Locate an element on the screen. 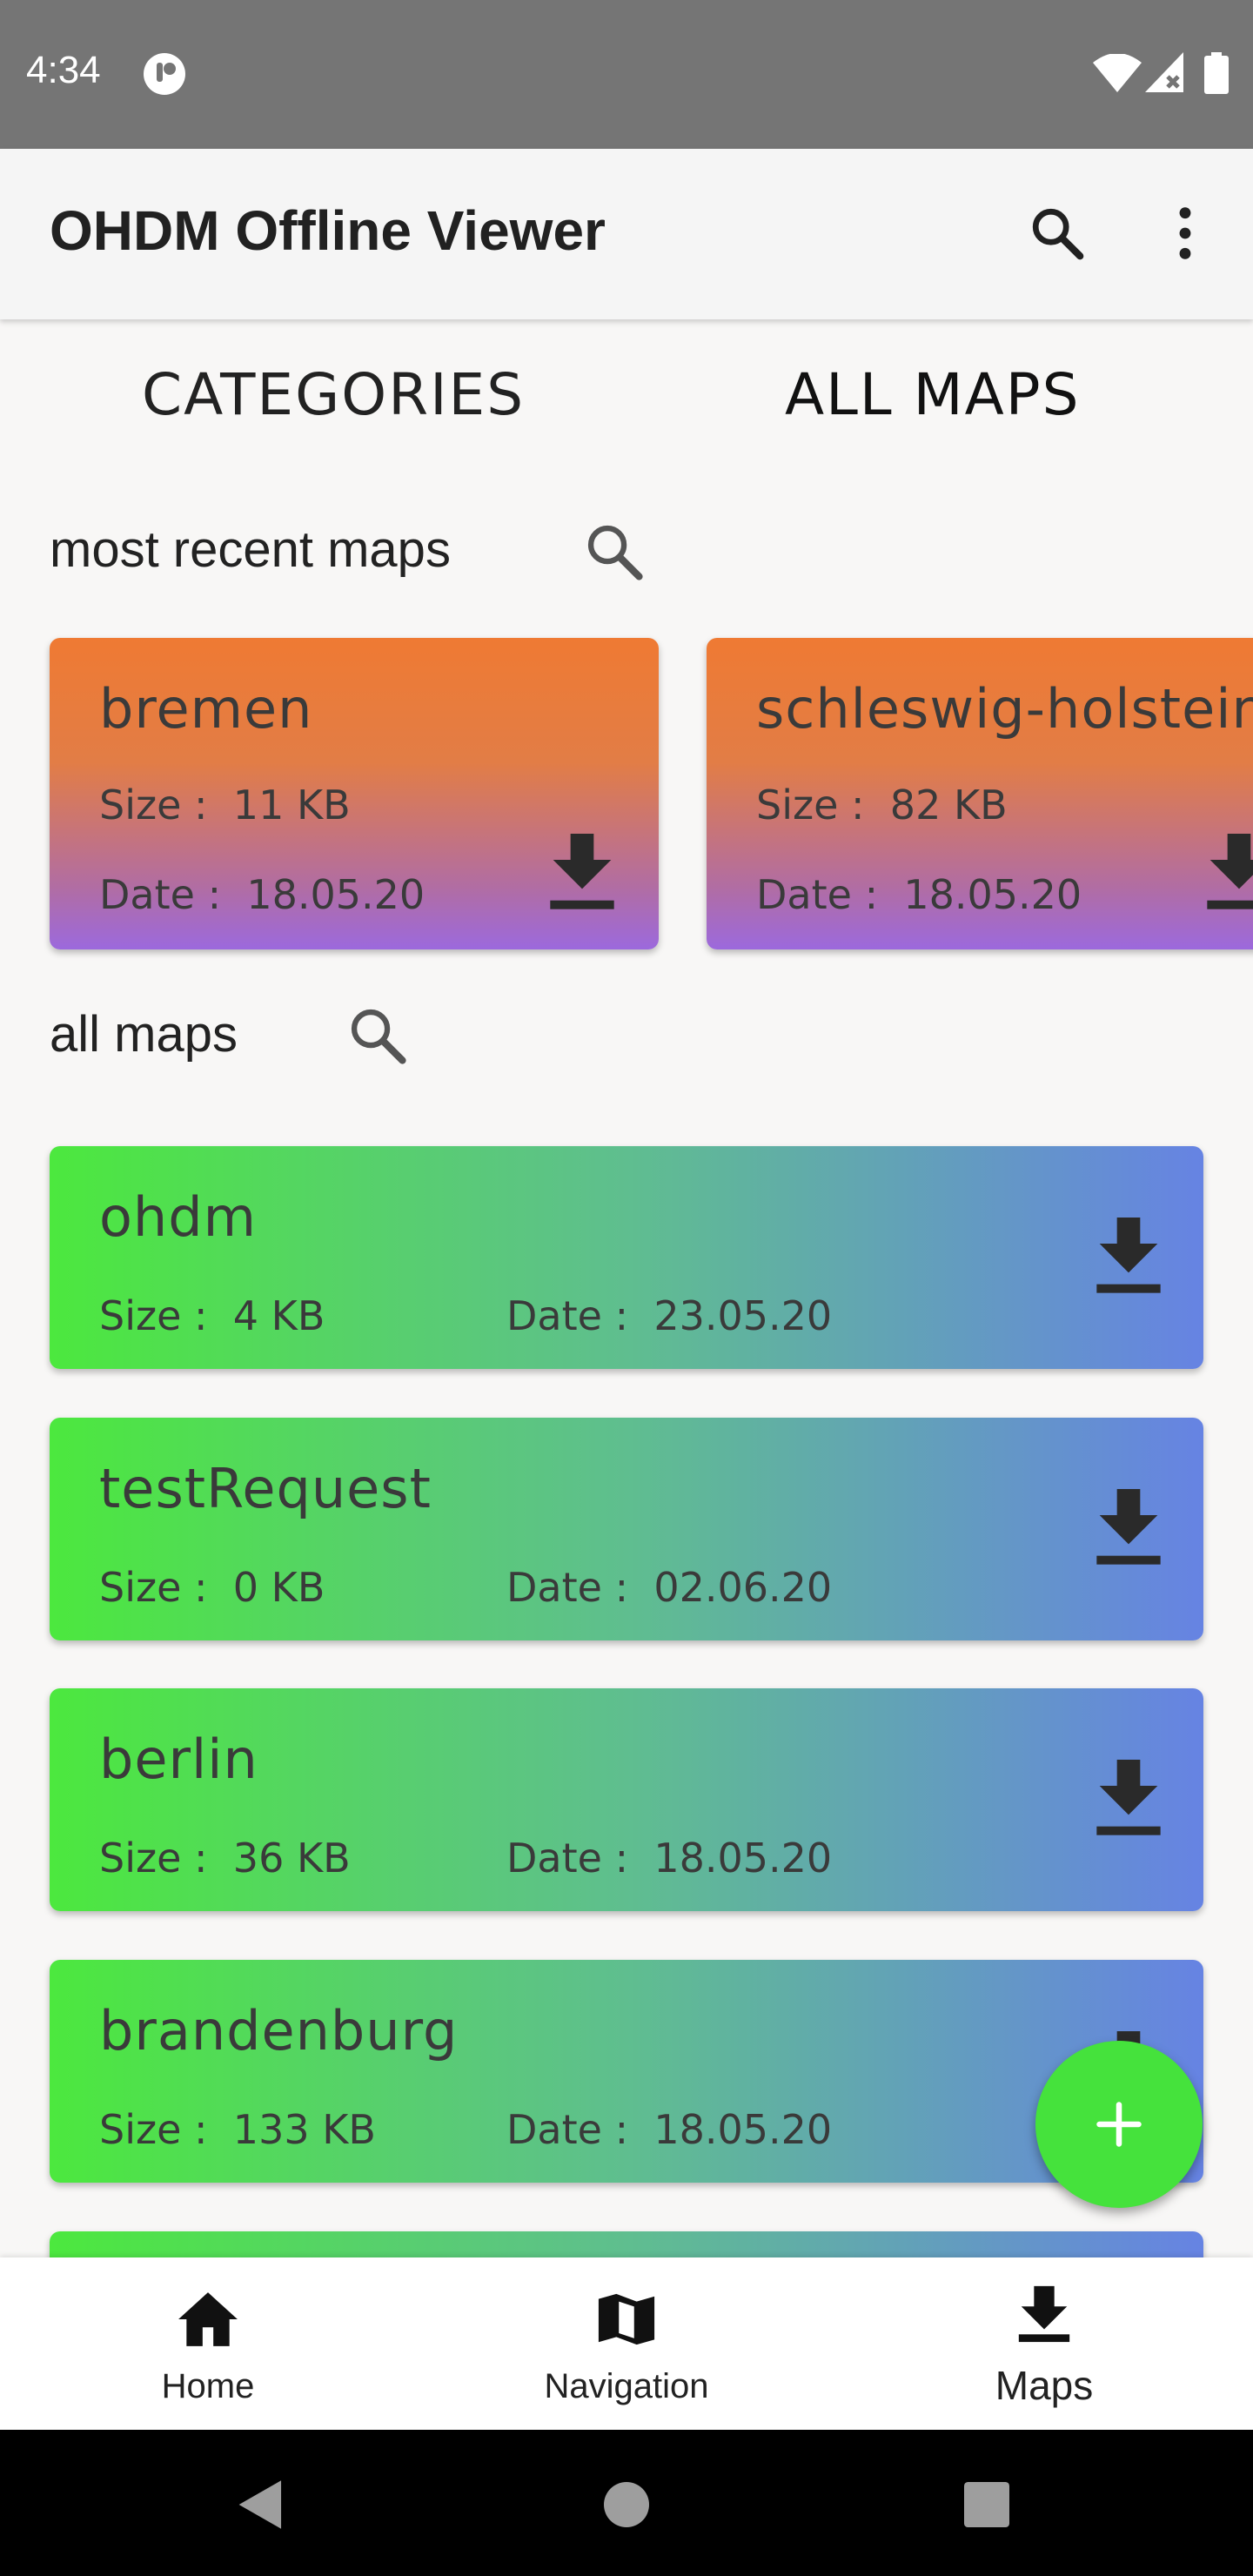  all-maps-search-icon is located at coordinates (378, 1036).